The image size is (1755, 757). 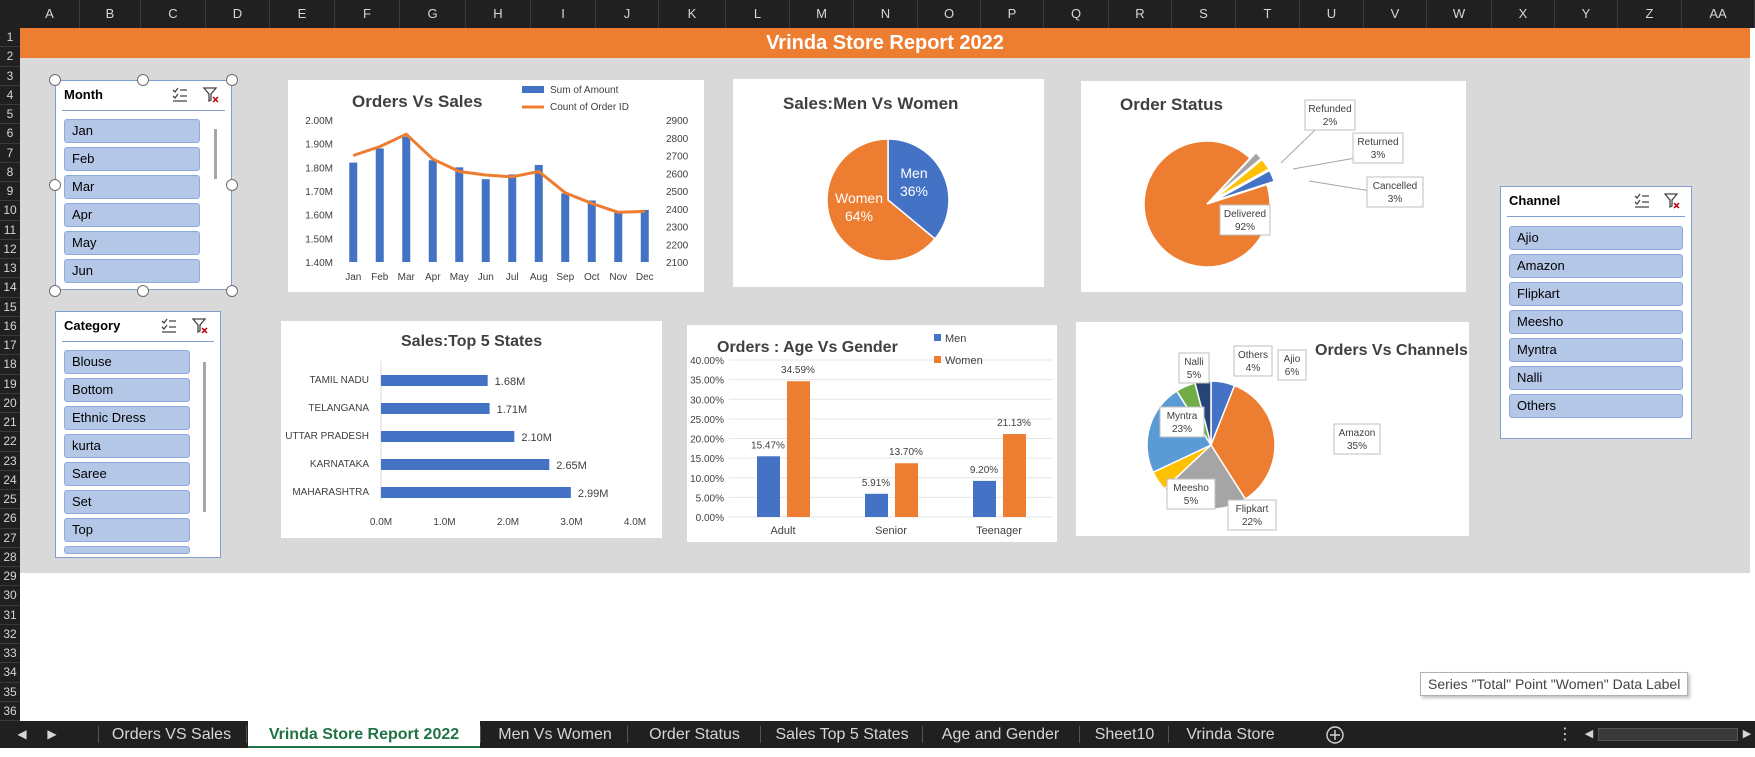 I want to click on category-item-blouse: Blouse, so click(x=127, y=362).